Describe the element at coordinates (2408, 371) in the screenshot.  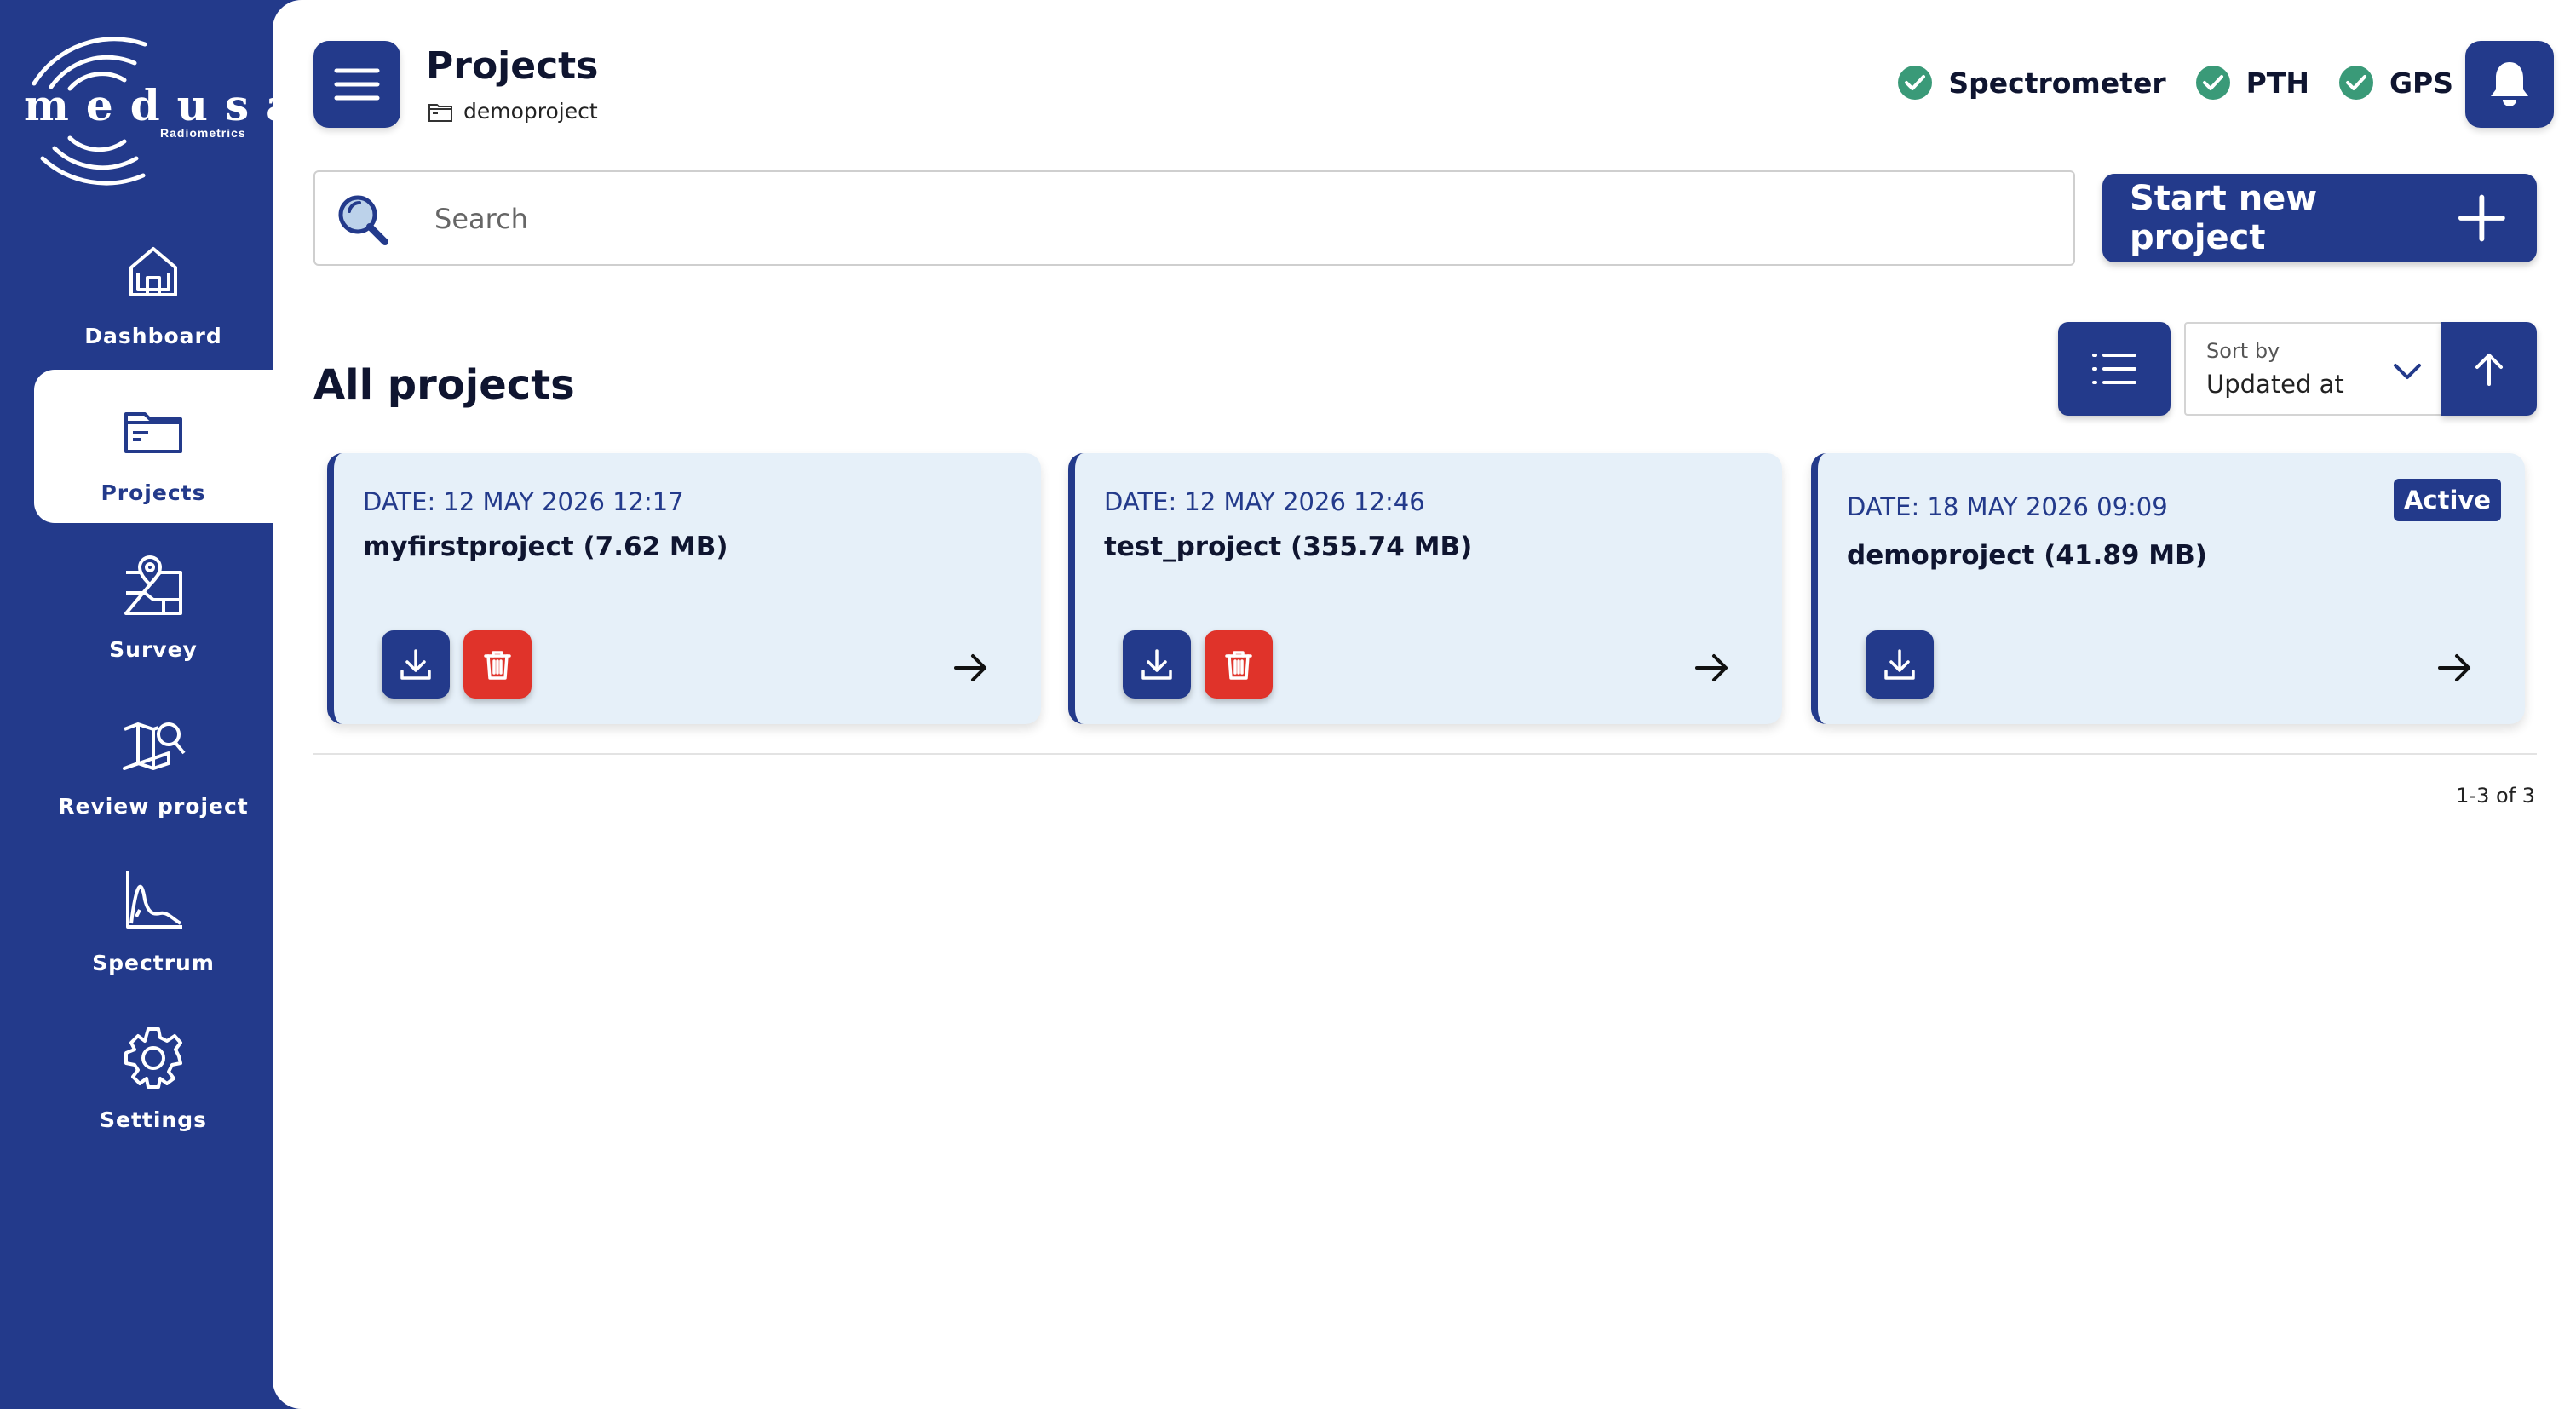
I see `chevron-down-icon` at that location.